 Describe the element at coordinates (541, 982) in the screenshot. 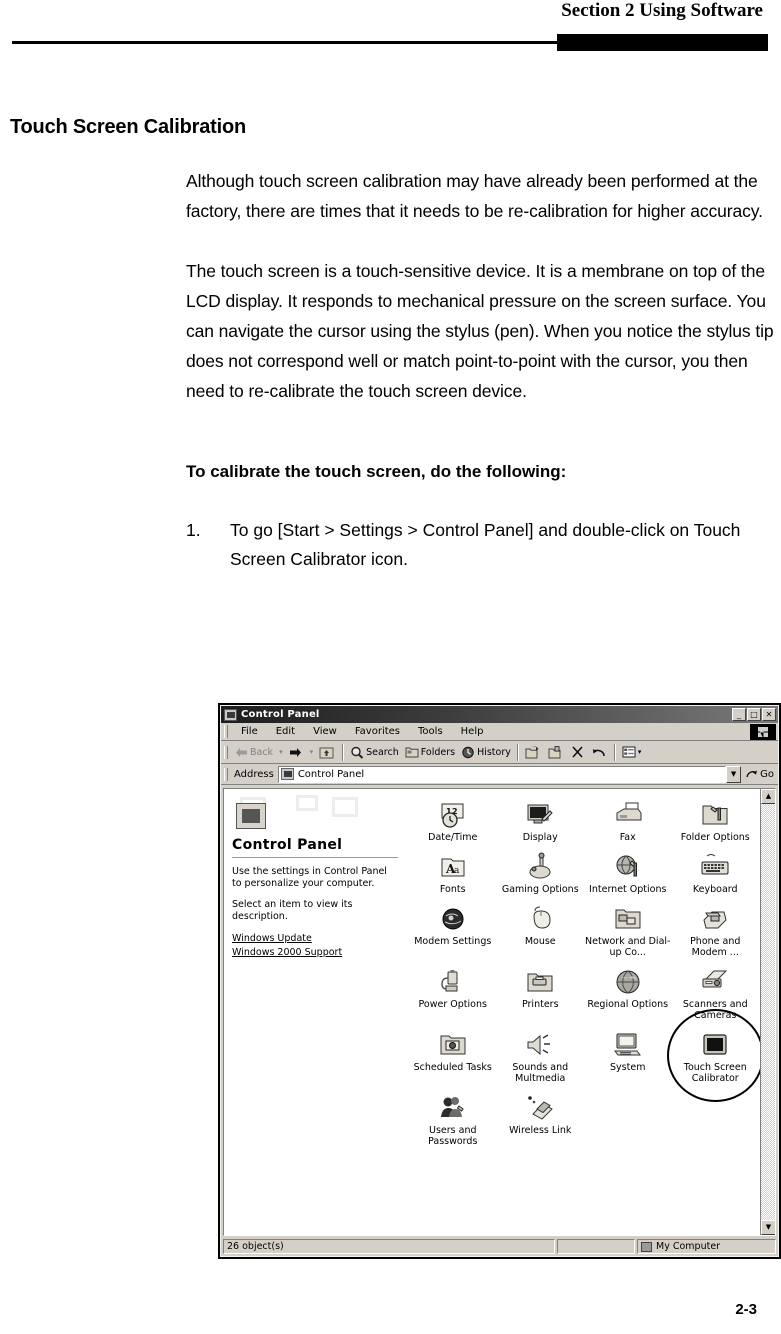

I see `printers-icon` at that location.